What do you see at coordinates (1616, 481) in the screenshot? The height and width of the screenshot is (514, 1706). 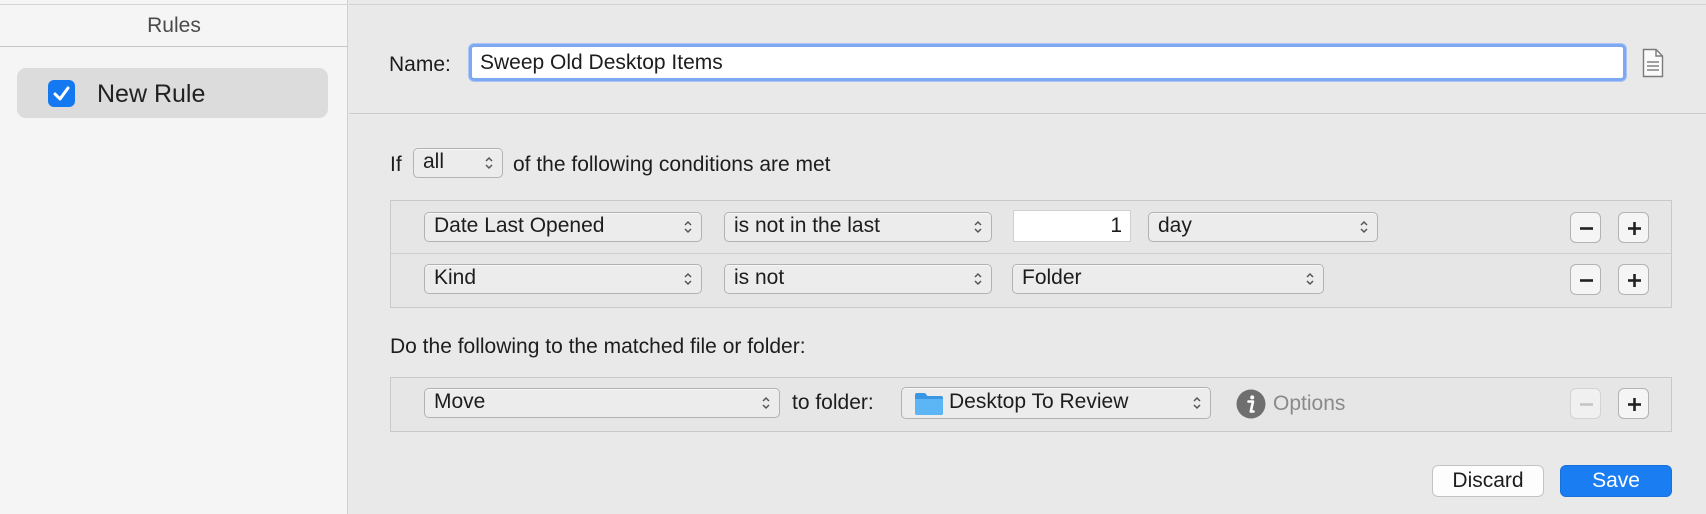 I see `save-button: Save` at bounding box center [1616, 481].